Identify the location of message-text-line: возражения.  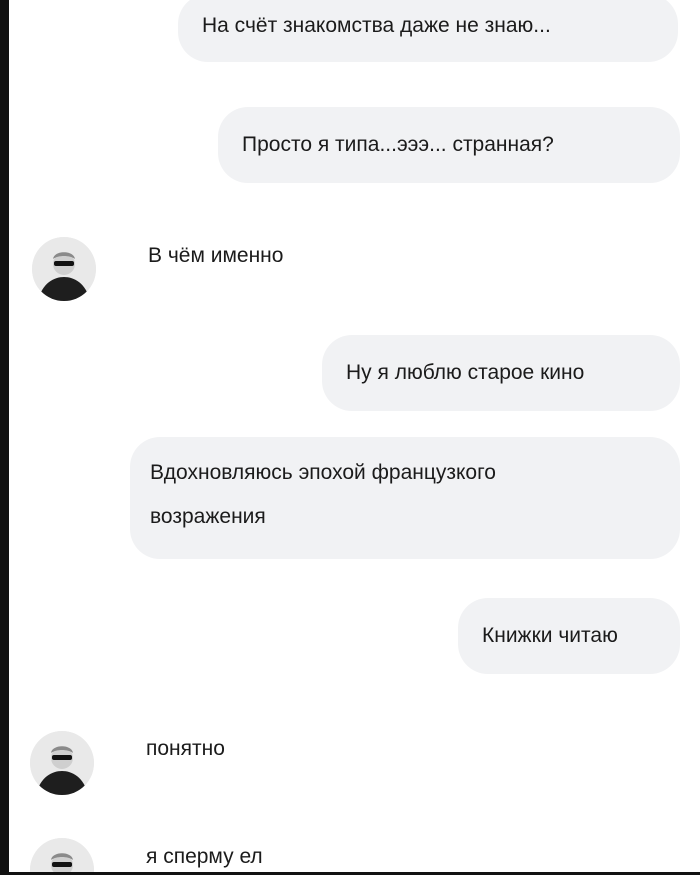
(208, 516).